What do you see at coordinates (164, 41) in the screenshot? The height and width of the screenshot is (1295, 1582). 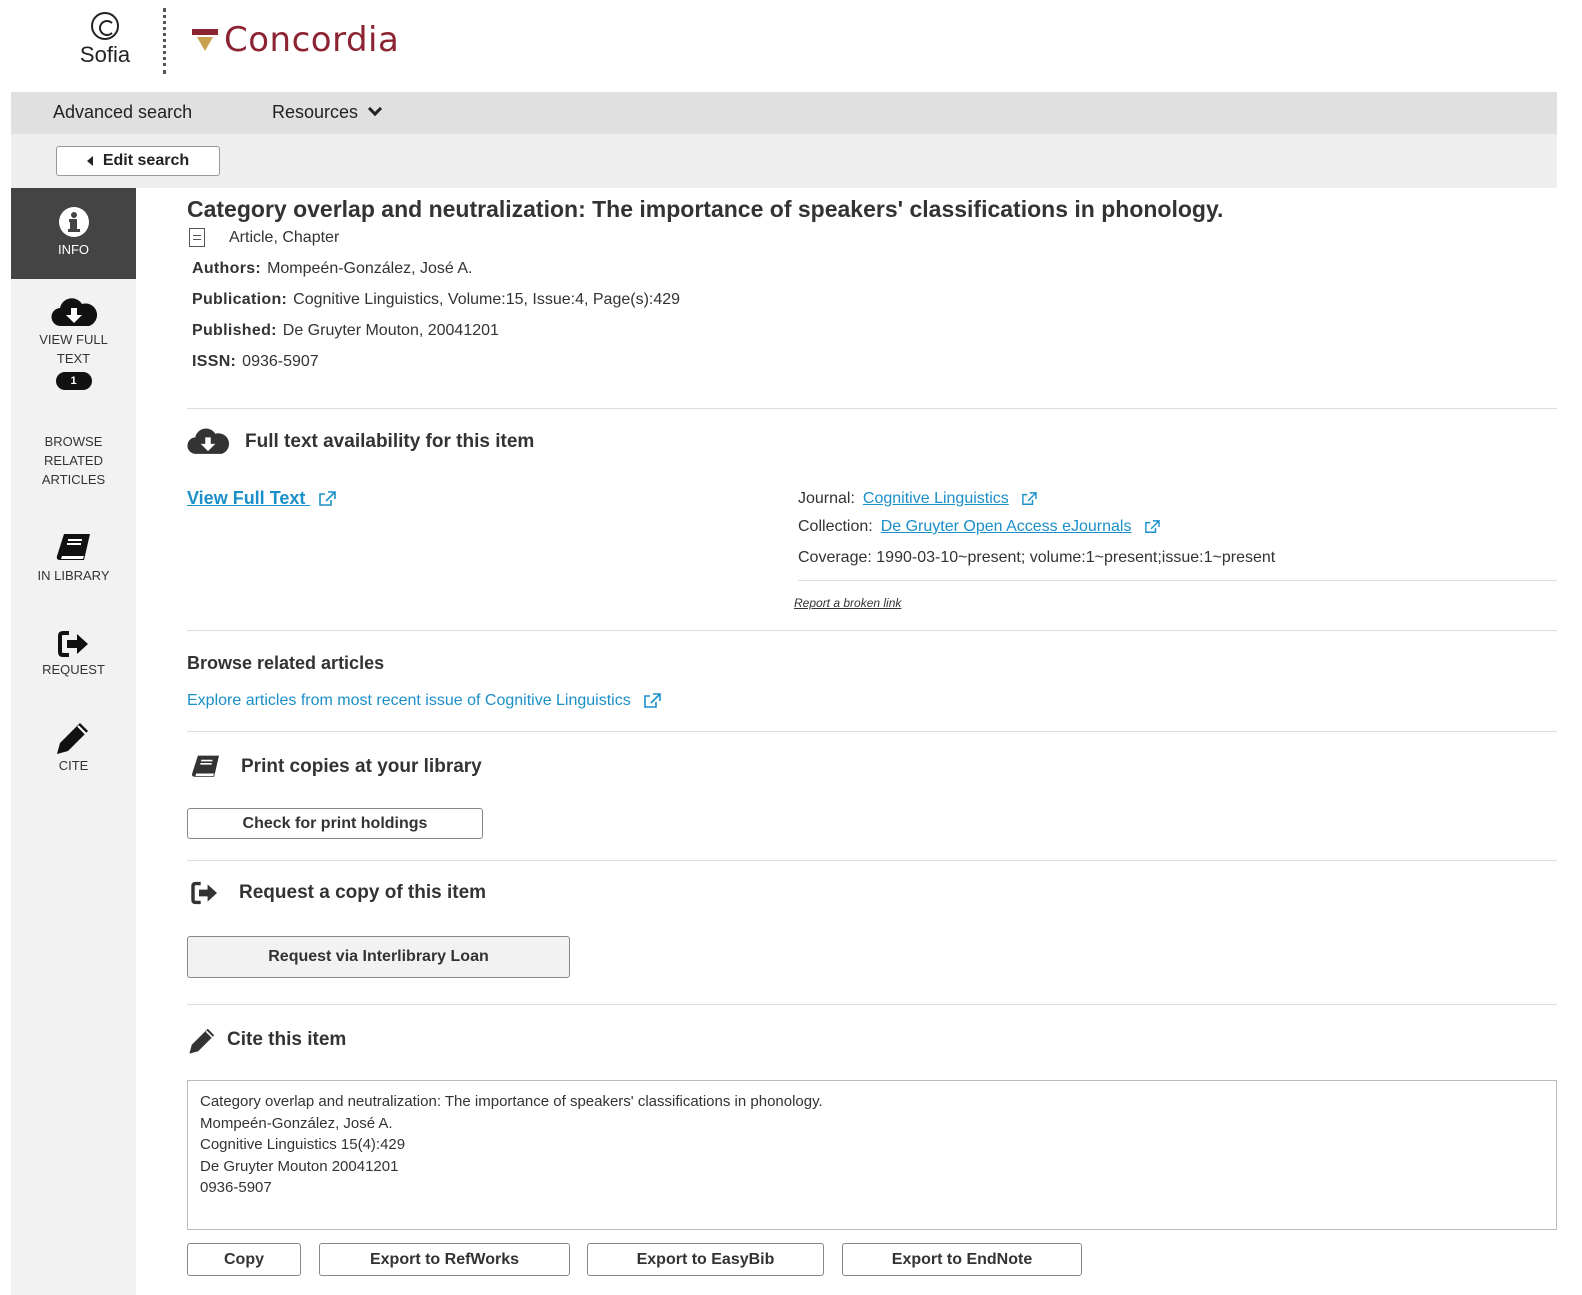 I see `logo-divider` at bounding box center [164, 41].